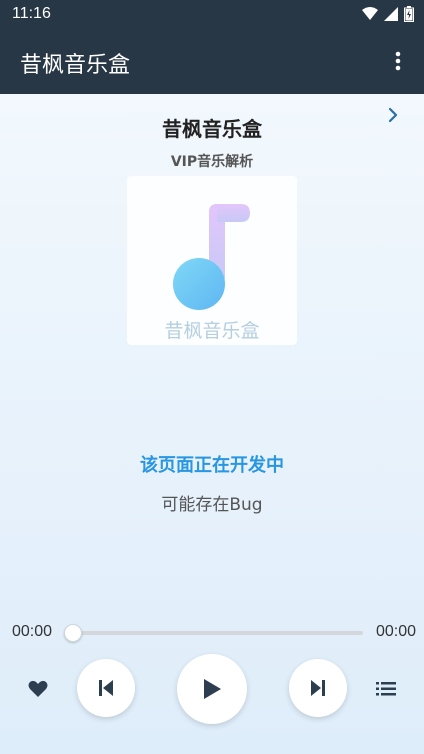  Describe the element at coordinates (370, 13) in the screenshot. I see `wifi-icon` at that location.